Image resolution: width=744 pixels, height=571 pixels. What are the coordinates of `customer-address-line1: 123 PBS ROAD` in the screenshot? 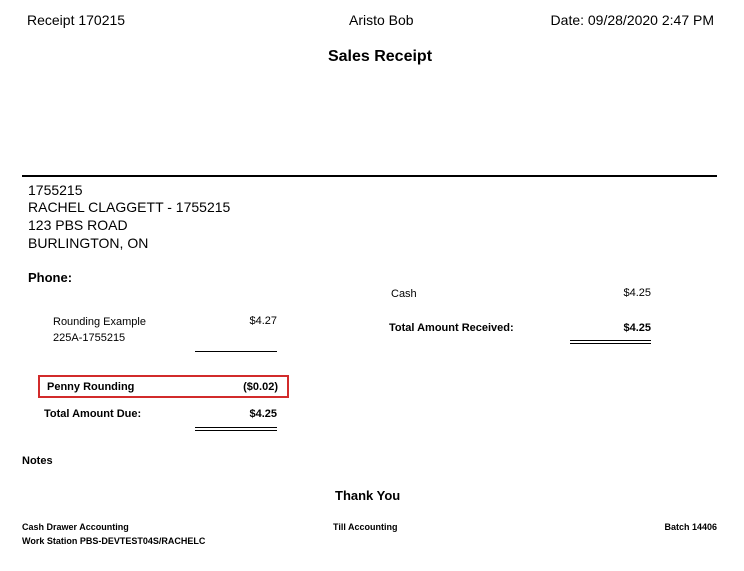 It's located at (78, 225).